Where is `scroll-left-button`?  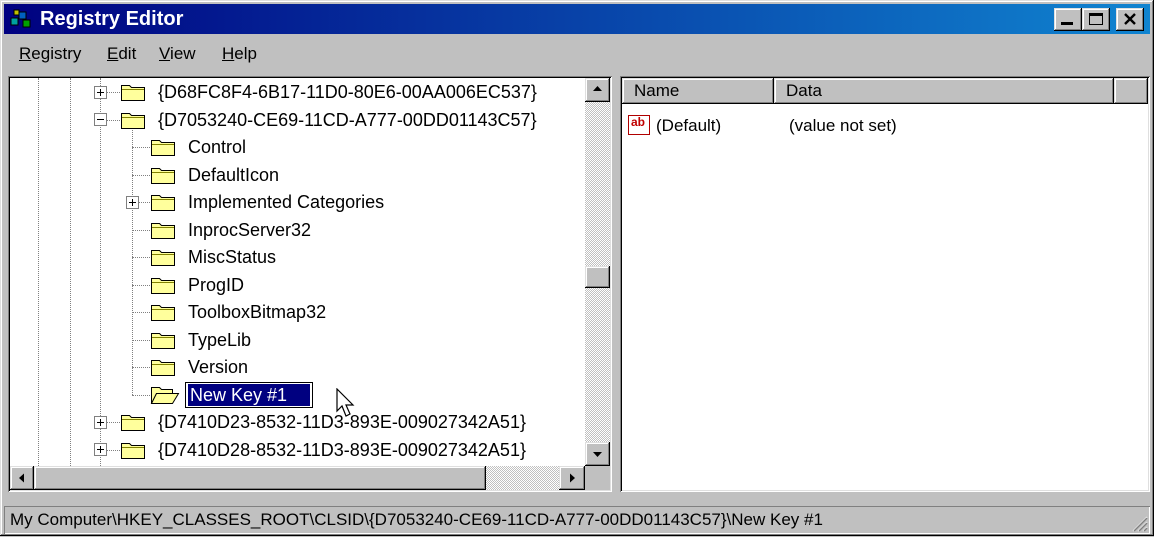 scroll-left-button is located at coordinates (22, 478).